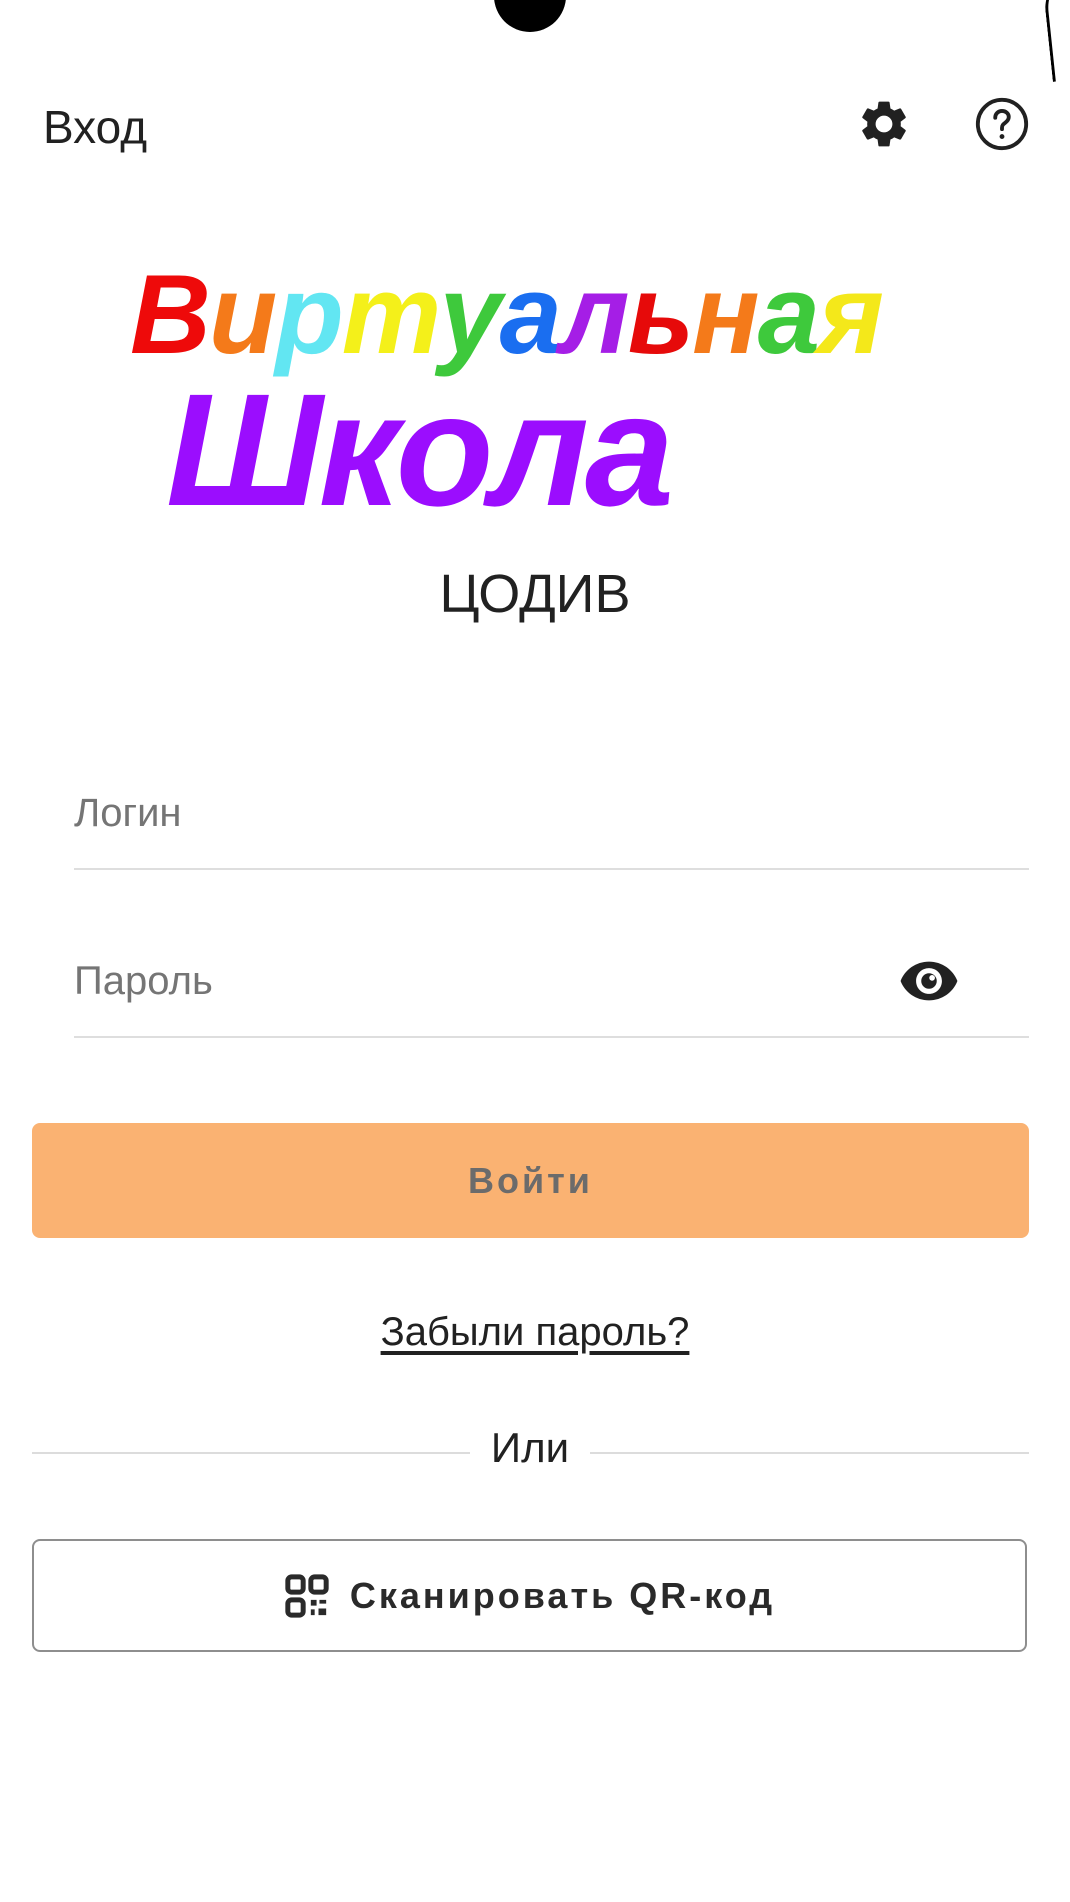 The width and height of the screenshot is (1070, 1902). I want to click on qr-code-icon, so click(307, 1596).